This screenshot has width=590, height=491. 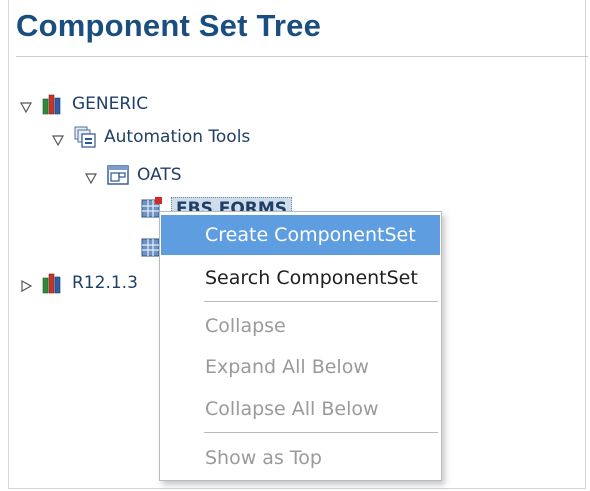 I want to click on tree-node-label: Automation Tools, so click(x=177, y=137).